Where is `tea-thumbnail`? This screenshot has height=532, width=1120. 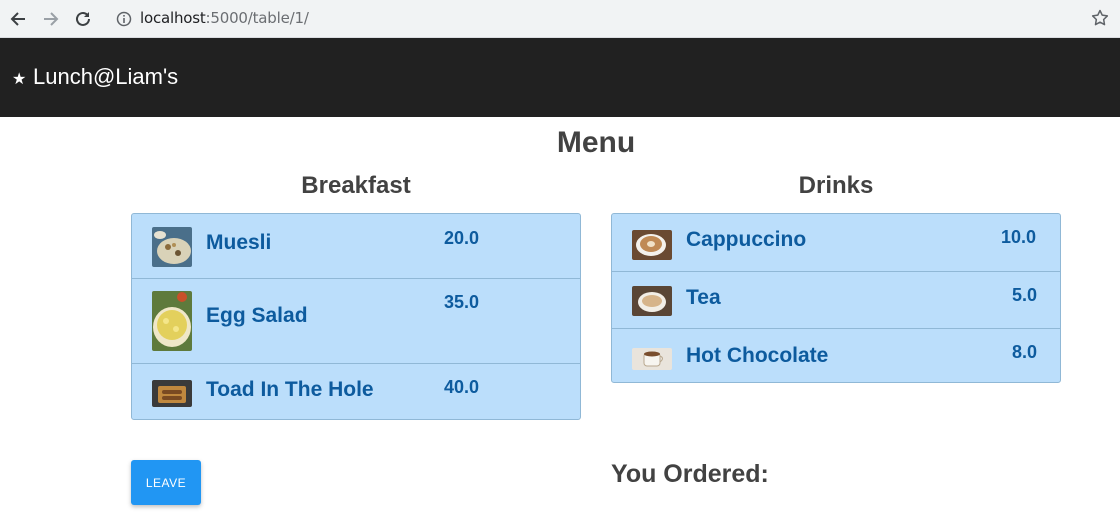
tea-thumbnail is located at coordinates (652, 301).